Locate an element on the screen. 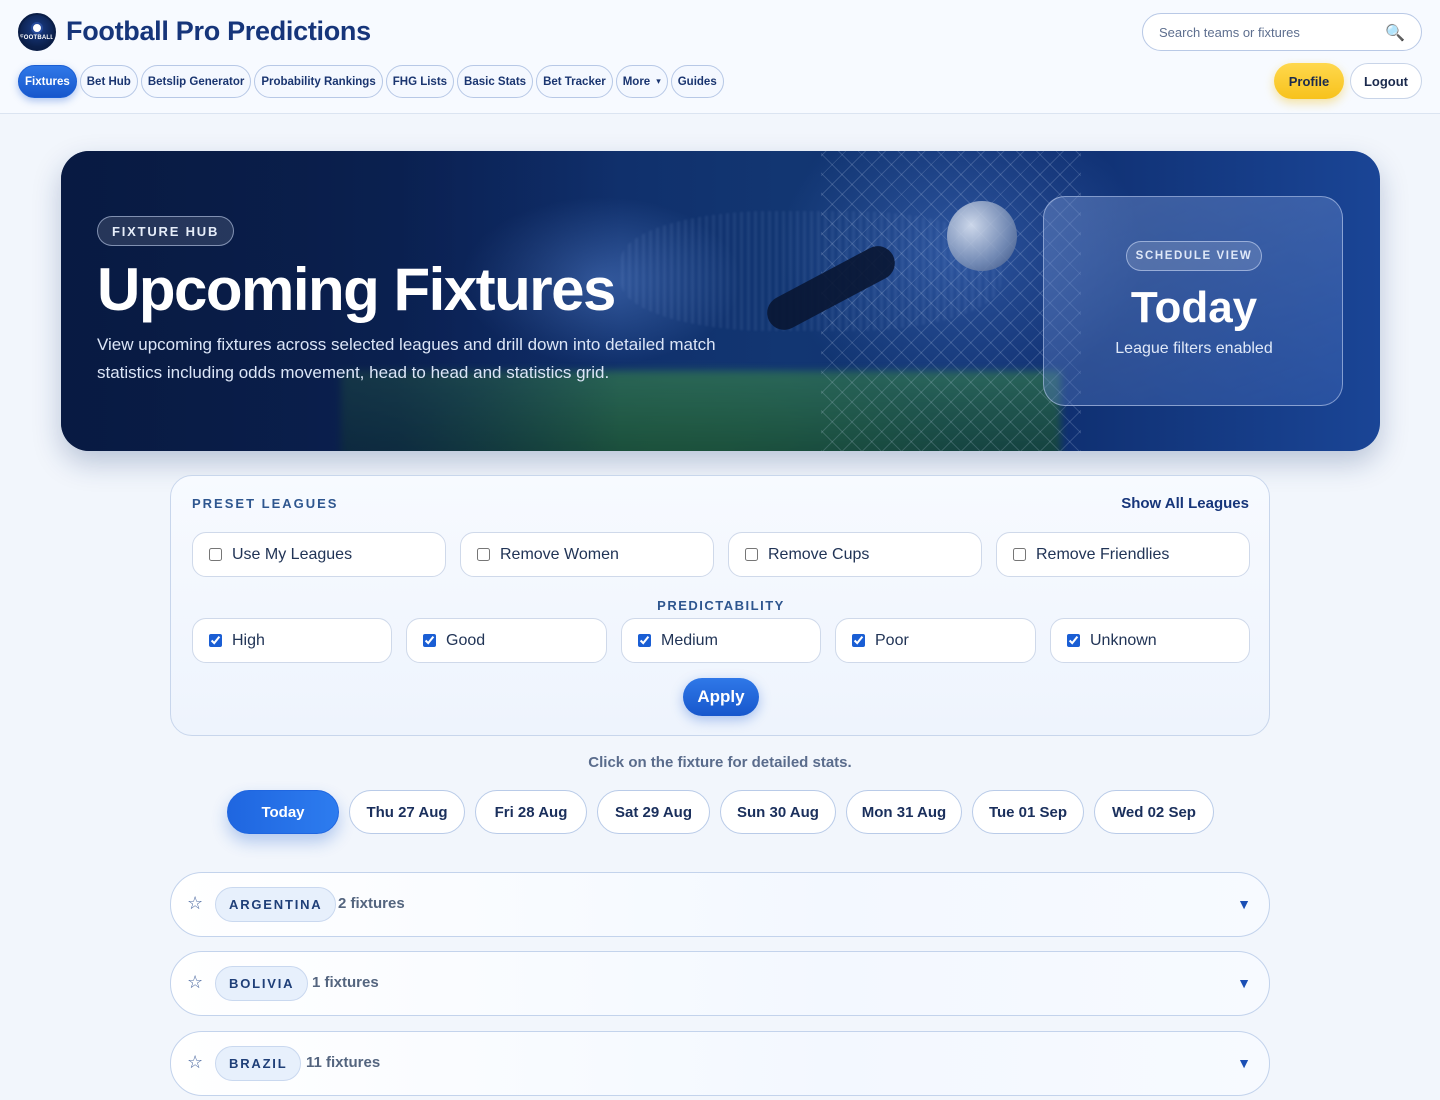 This screenshot has width=1440, height=1100. hero-tag: FIXTURE HUB is located at coordinates (166, 231).